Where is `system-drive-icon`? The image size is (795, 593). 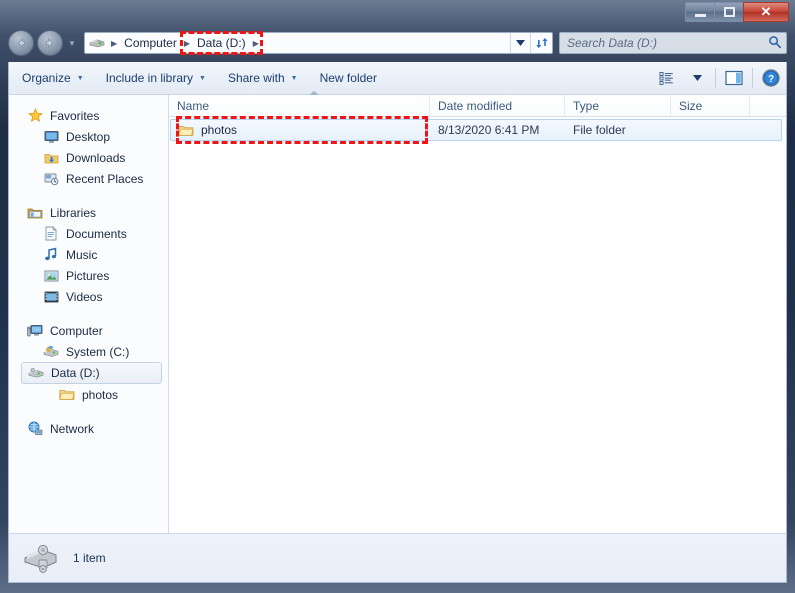
system-drive-icon is located at coordinates (51, 352).